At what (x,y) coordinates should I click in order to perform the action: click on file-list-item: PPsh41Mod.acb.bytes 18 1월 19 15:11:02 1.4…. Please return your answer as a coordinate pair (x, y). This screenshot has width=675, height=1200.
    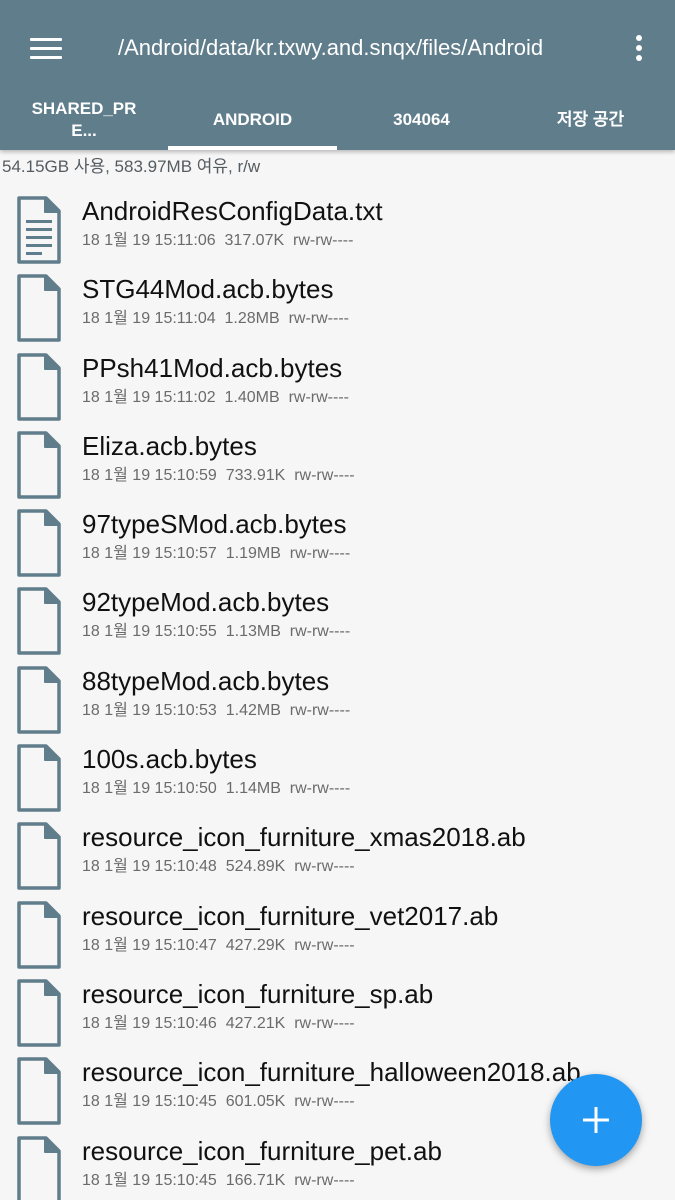
    Looking at the image, I should click on (337, 386).